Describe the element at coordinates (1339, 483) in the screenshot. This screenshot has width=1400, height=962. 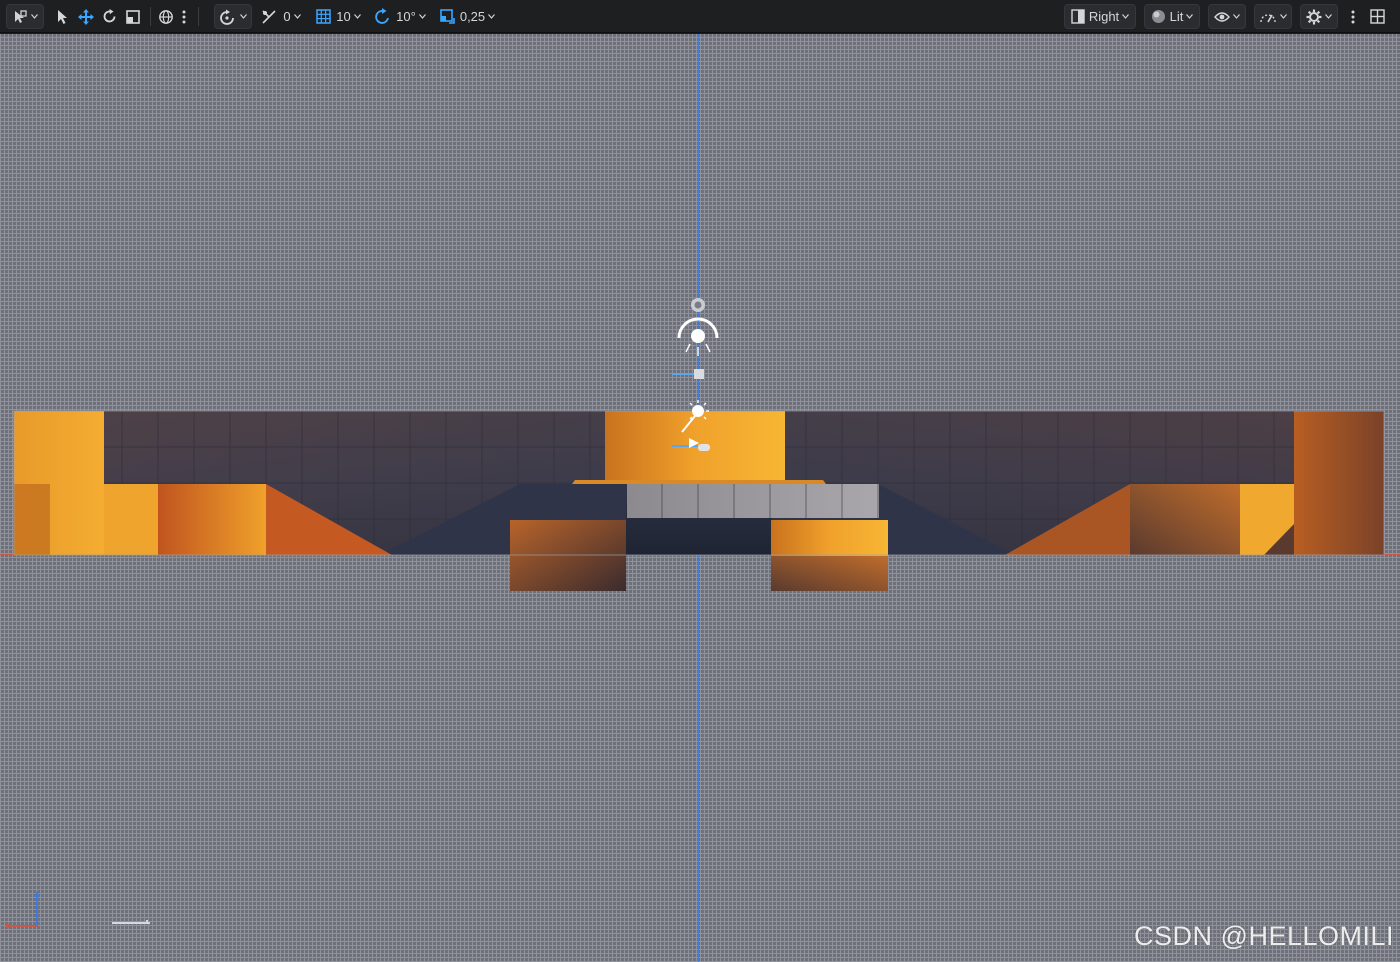
I see `right-column` at that location.